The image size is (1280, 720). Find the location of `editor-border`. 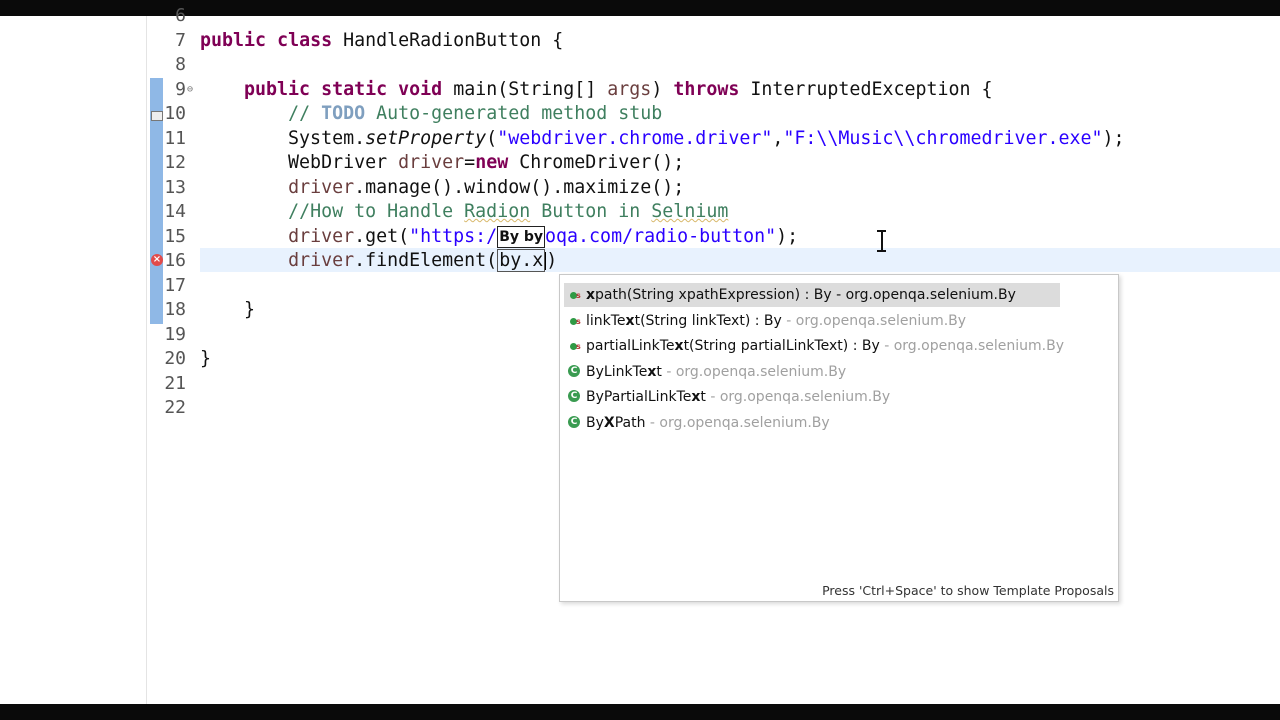

editor-border is located at coordinates (146, 360).